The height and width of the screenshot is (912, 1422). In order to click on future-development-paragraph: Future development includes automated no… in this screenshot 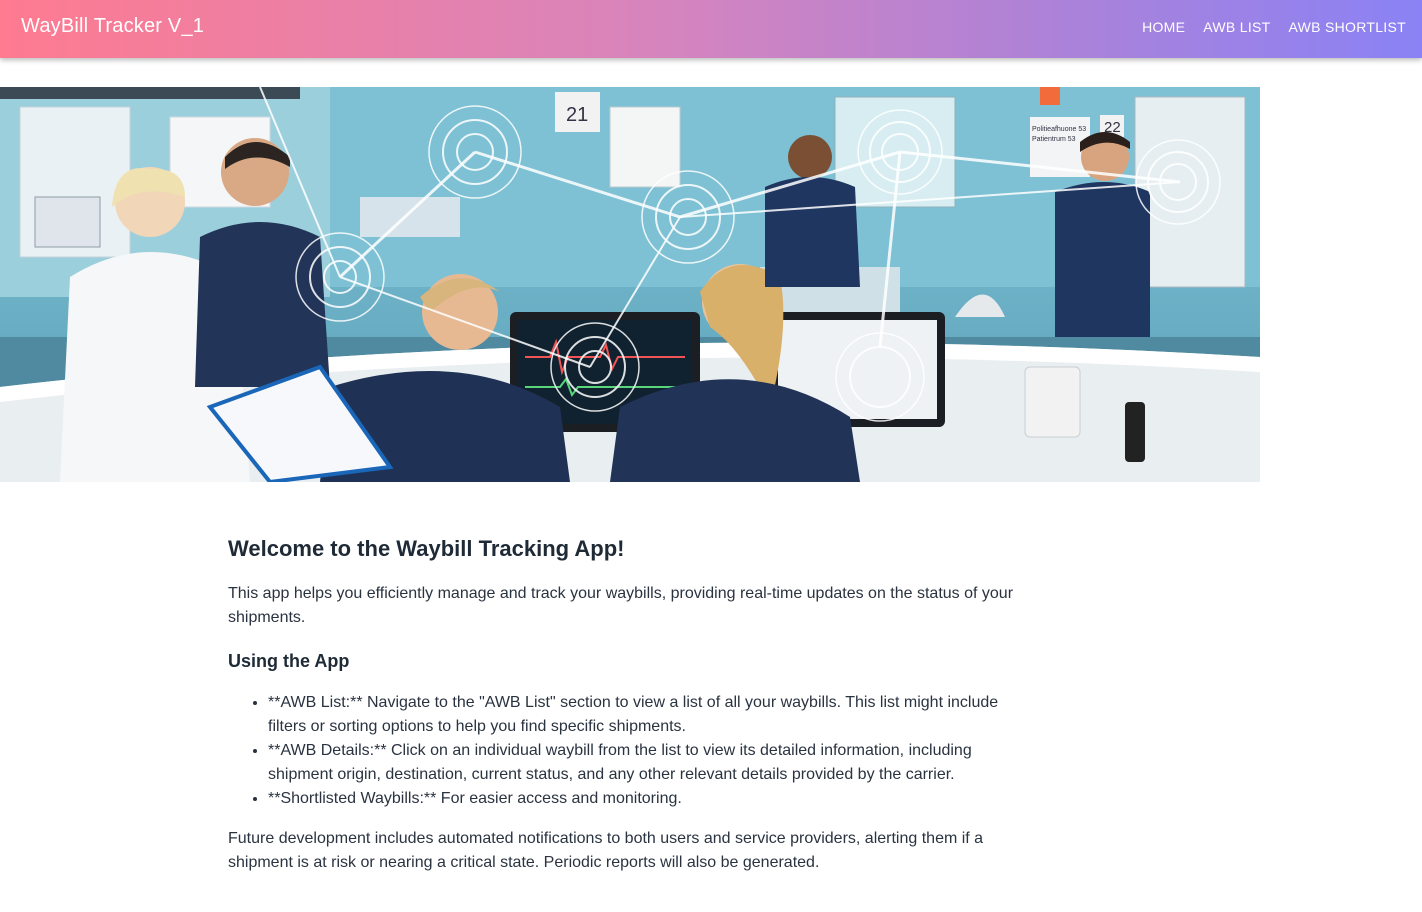, I will do `click(606, 850)`.